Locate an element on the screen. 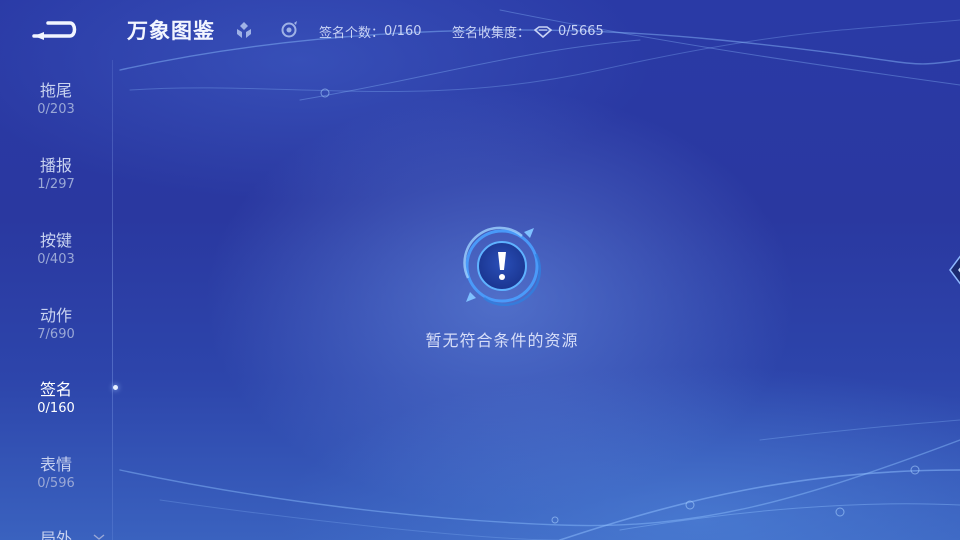  sidebar-item-label: 拖尾 is located at coordinates (55, 90).